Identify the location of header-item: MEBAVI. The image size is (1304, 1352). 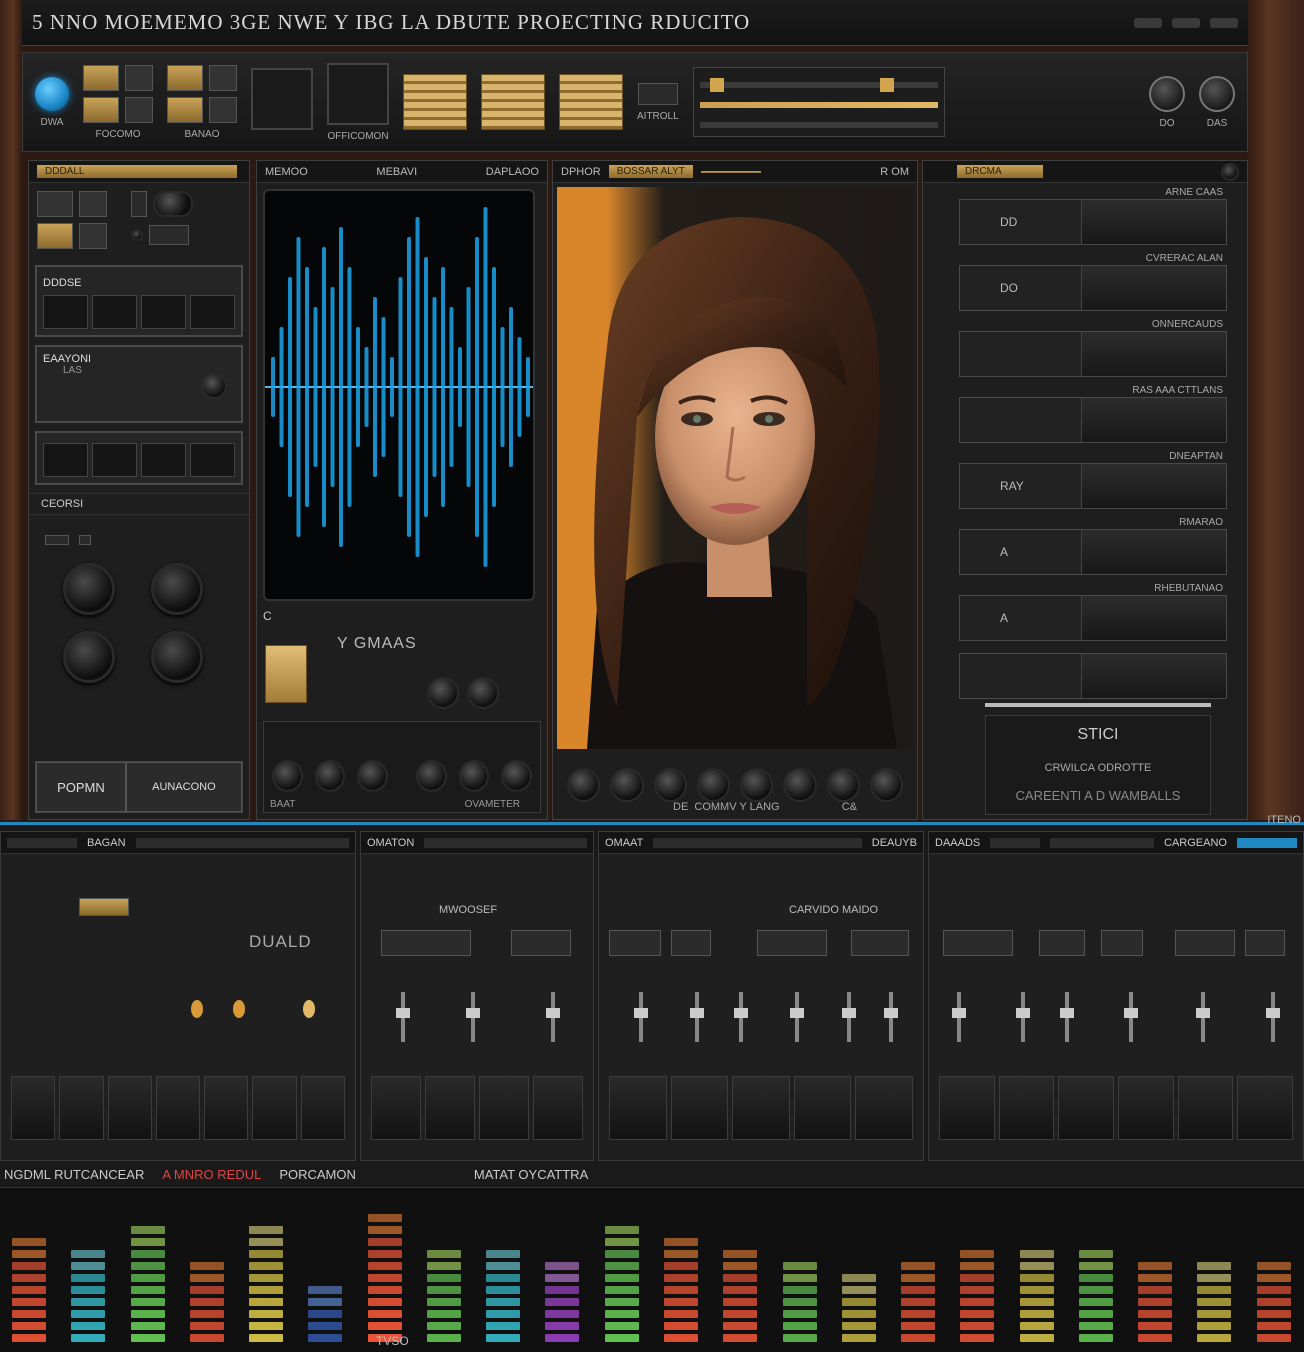
(396, 172).